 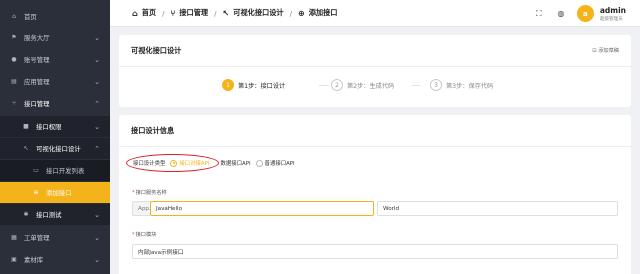 I want to click on breadcrumb: ⌂ 首页 / ⑂ 接口管理 / ↖ 可视化接口设计 / ⊕ 添加接口, so click(x=234, y=13).